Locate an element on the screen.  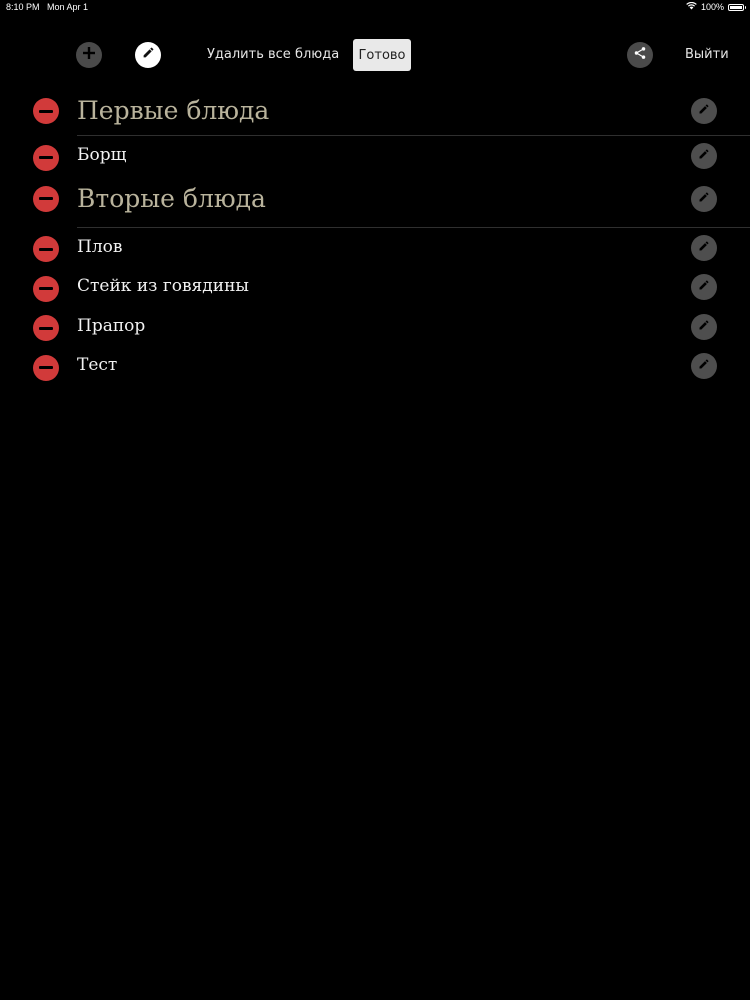
dish-row: Борщ is located at coordinates (375, 156).